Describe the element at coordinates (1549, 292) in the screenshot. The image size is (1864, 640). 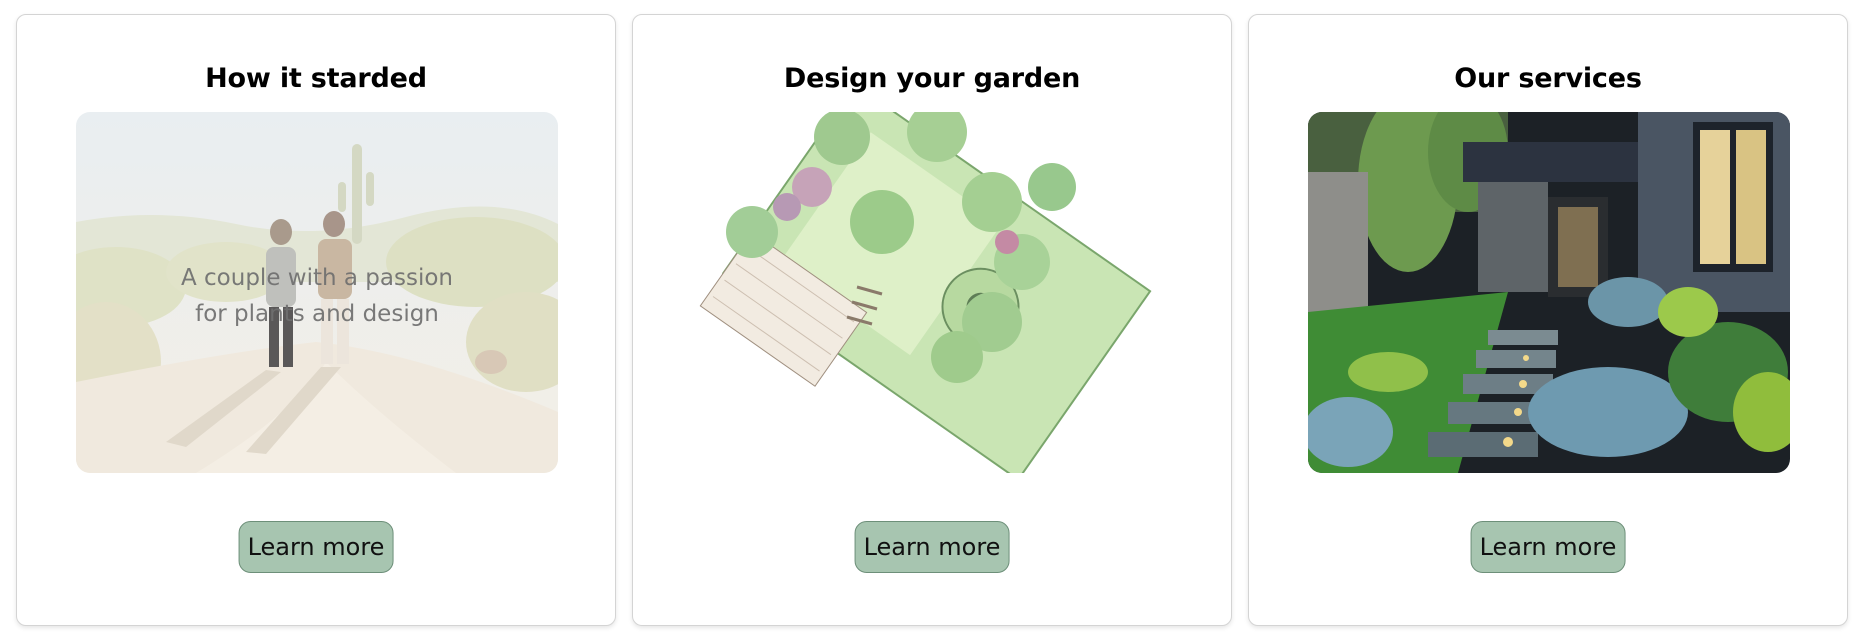
I see `modern-garden-photo` at that location.